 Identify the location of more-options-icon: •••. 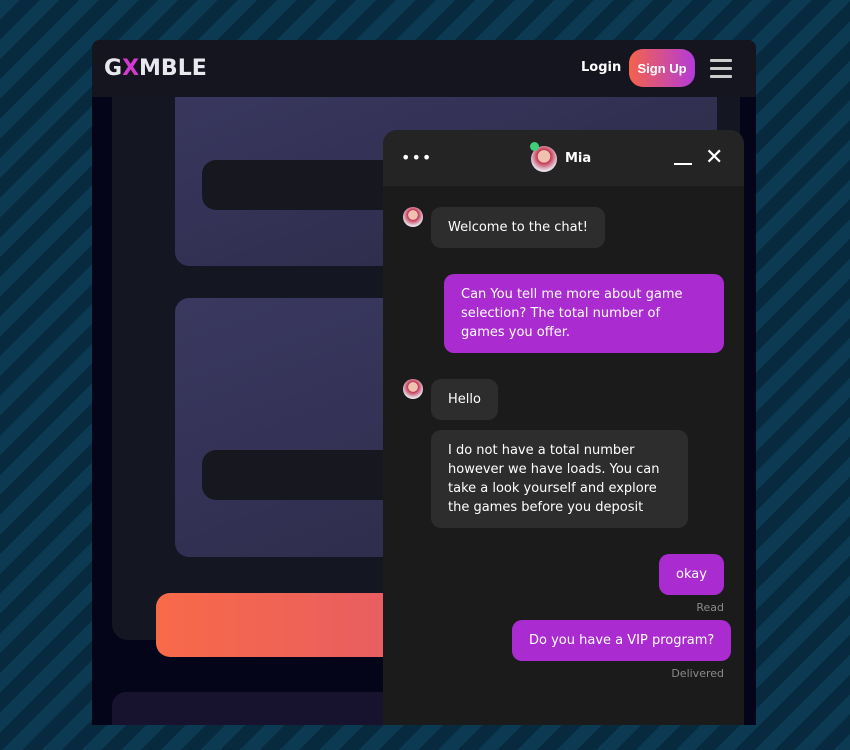
(416, 157).